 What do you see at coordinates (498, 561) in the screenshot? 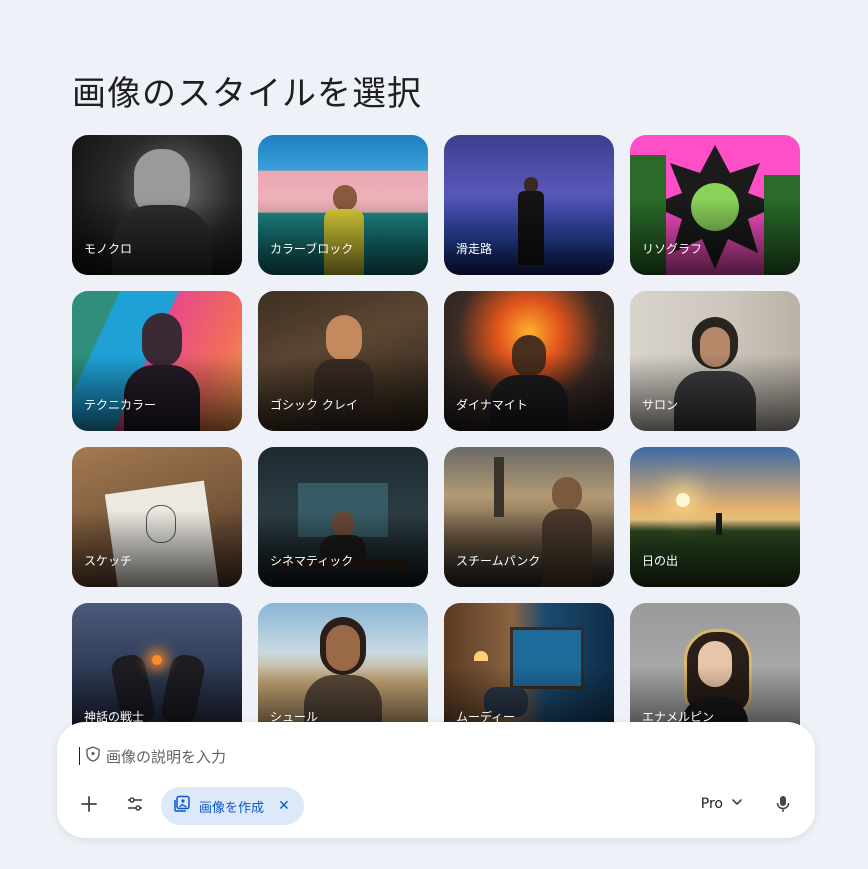
I see `style-label: スチームパンク` at bounding box center [498, 561].